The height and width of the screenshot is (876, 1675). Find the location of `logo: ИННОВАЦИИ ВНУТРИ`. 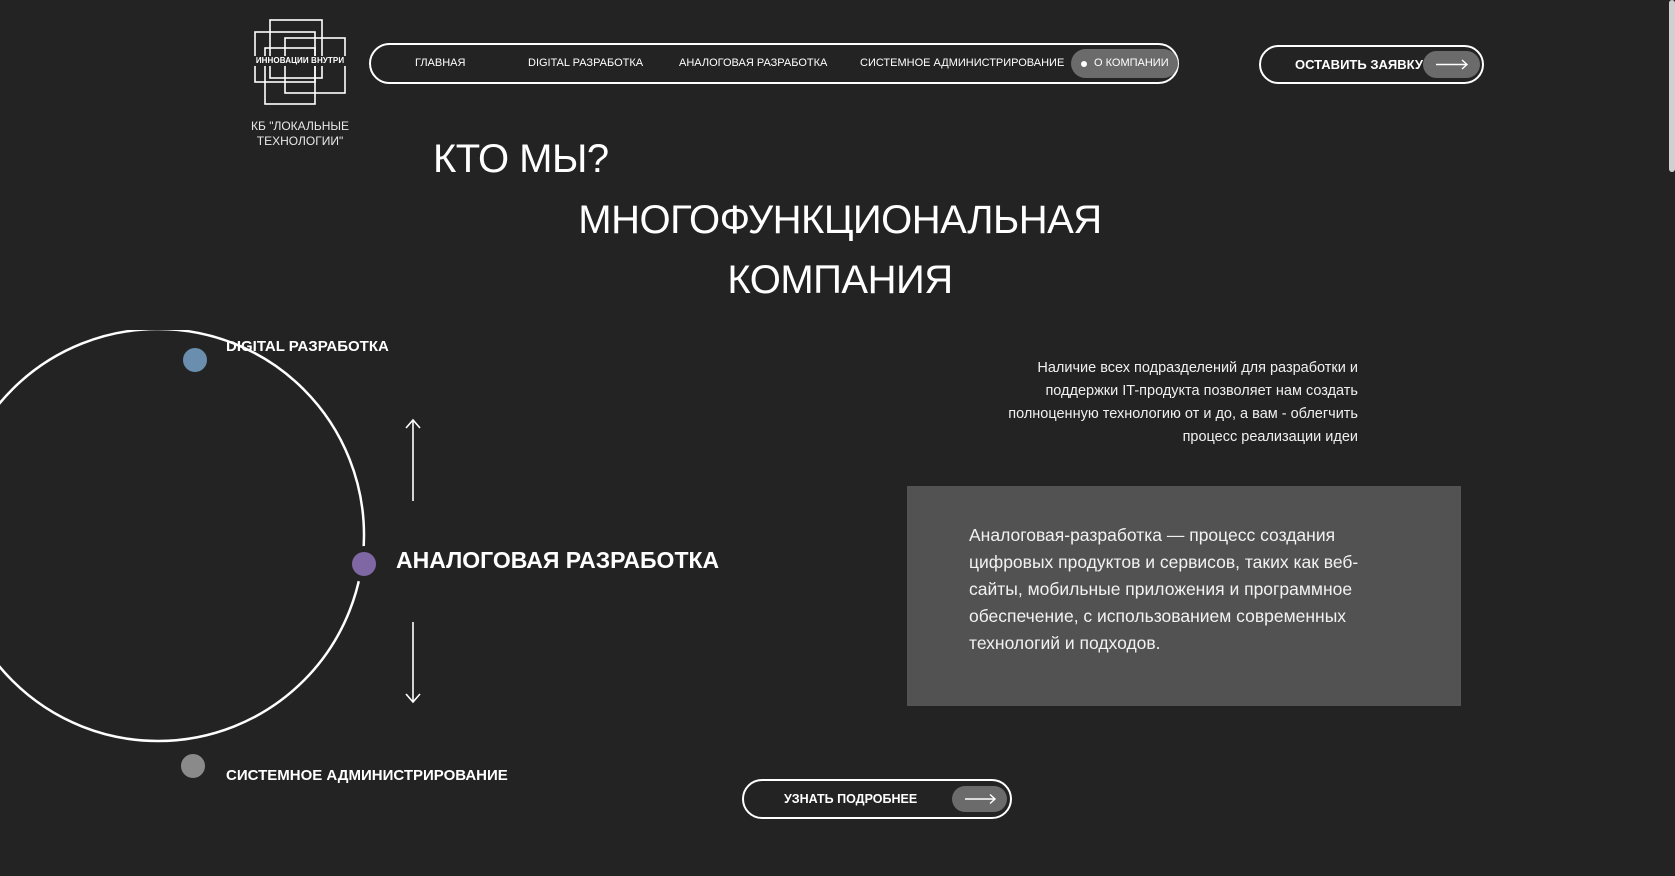

logo: ИННОВАЦИИ ВНУТРИ is located at coordinates (300, 63).